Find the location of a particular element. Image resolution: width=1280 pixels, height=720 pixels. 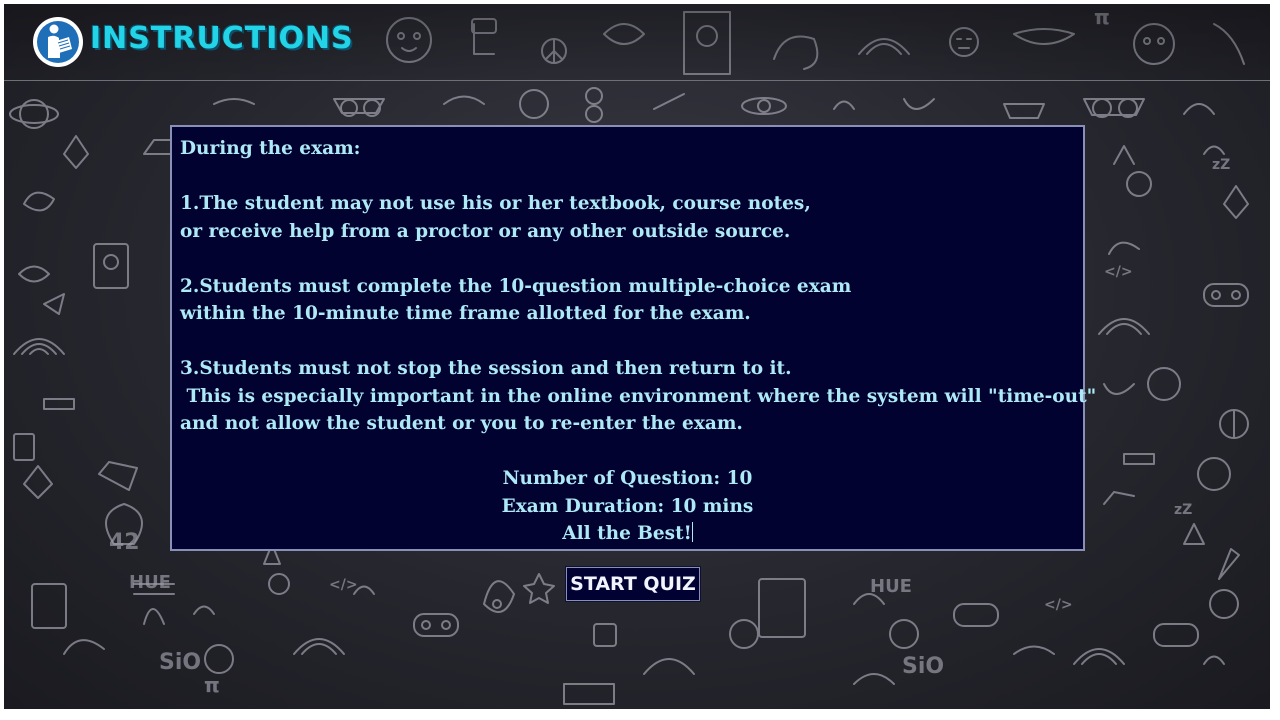

text-cursor is located at coordinates (692, 532).